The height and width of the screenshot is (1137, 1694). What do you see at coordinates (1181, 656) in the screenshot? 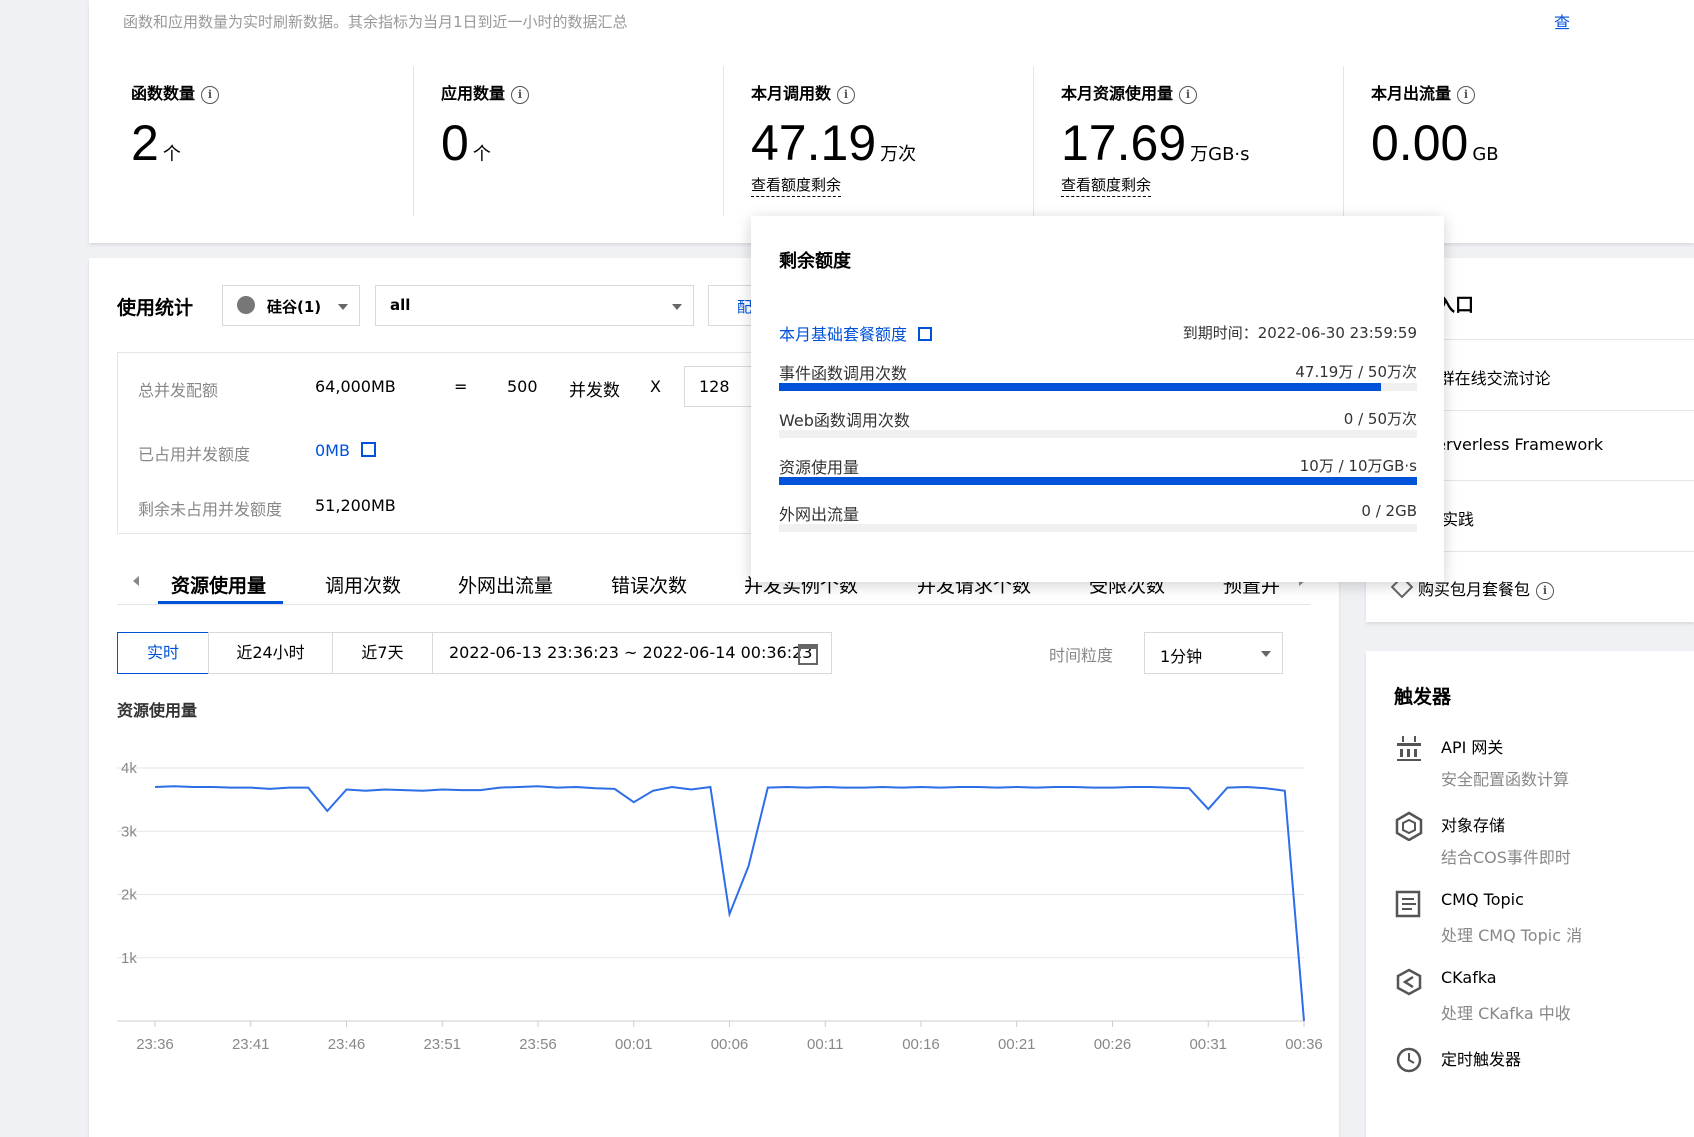
I see `granularity-value: 1分钟` at bounding box center [1181, 656].